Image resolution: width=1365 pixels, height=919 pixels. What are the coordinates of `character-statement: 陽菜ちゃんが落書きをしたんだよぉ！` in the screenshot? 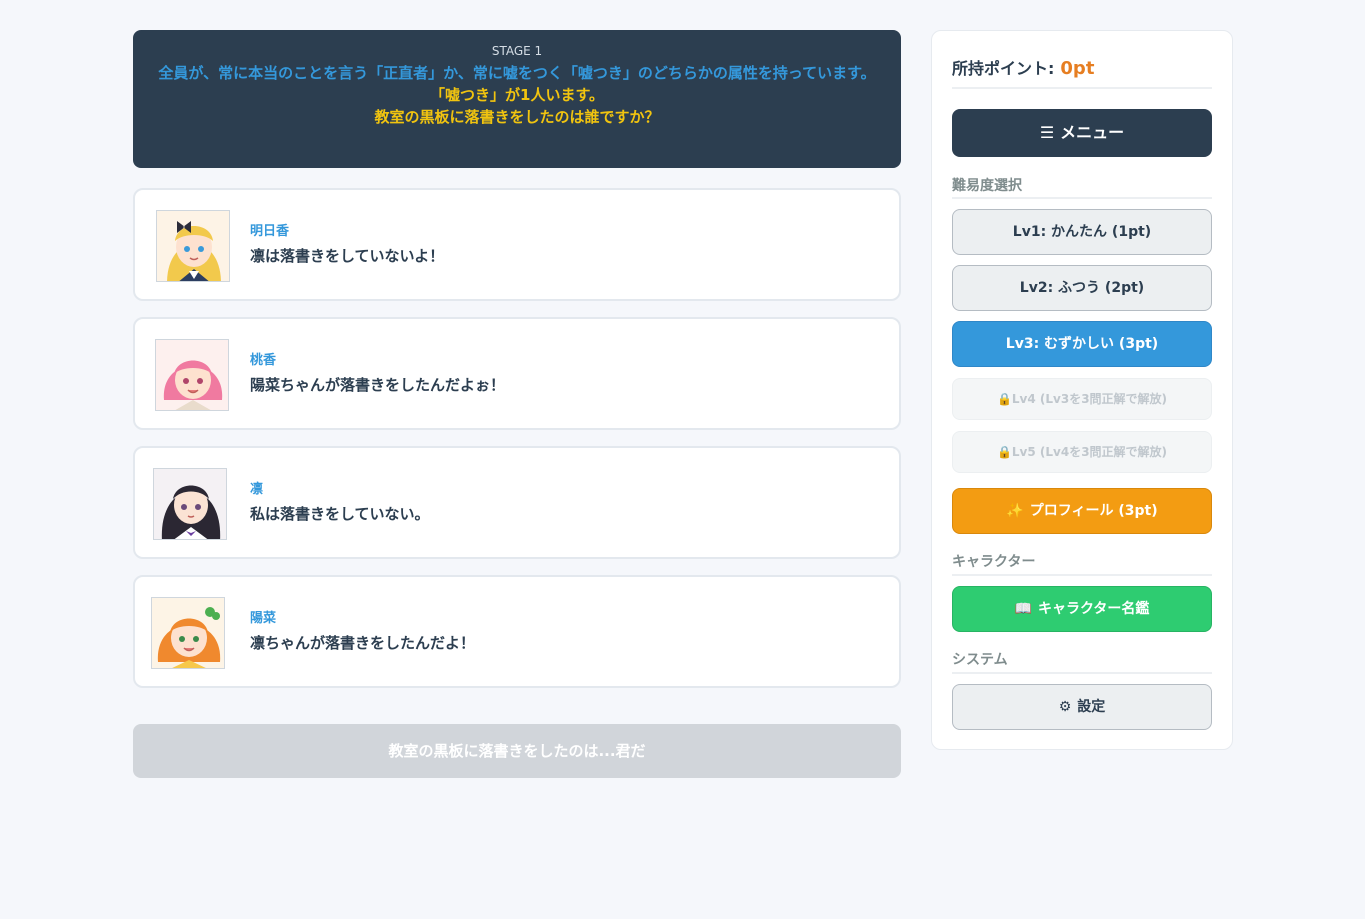 It's located at (378, 385).